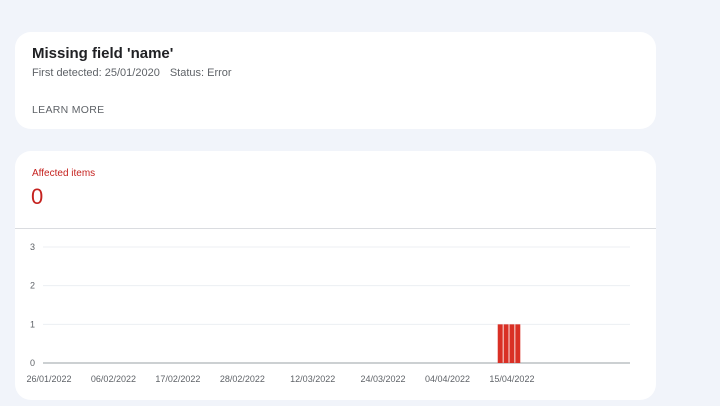 The height and width of the screenshot is (406, 720). Describe the element at coordinates (32, 286) in the screenshot. I see `y-tick-label: 2` at that location.